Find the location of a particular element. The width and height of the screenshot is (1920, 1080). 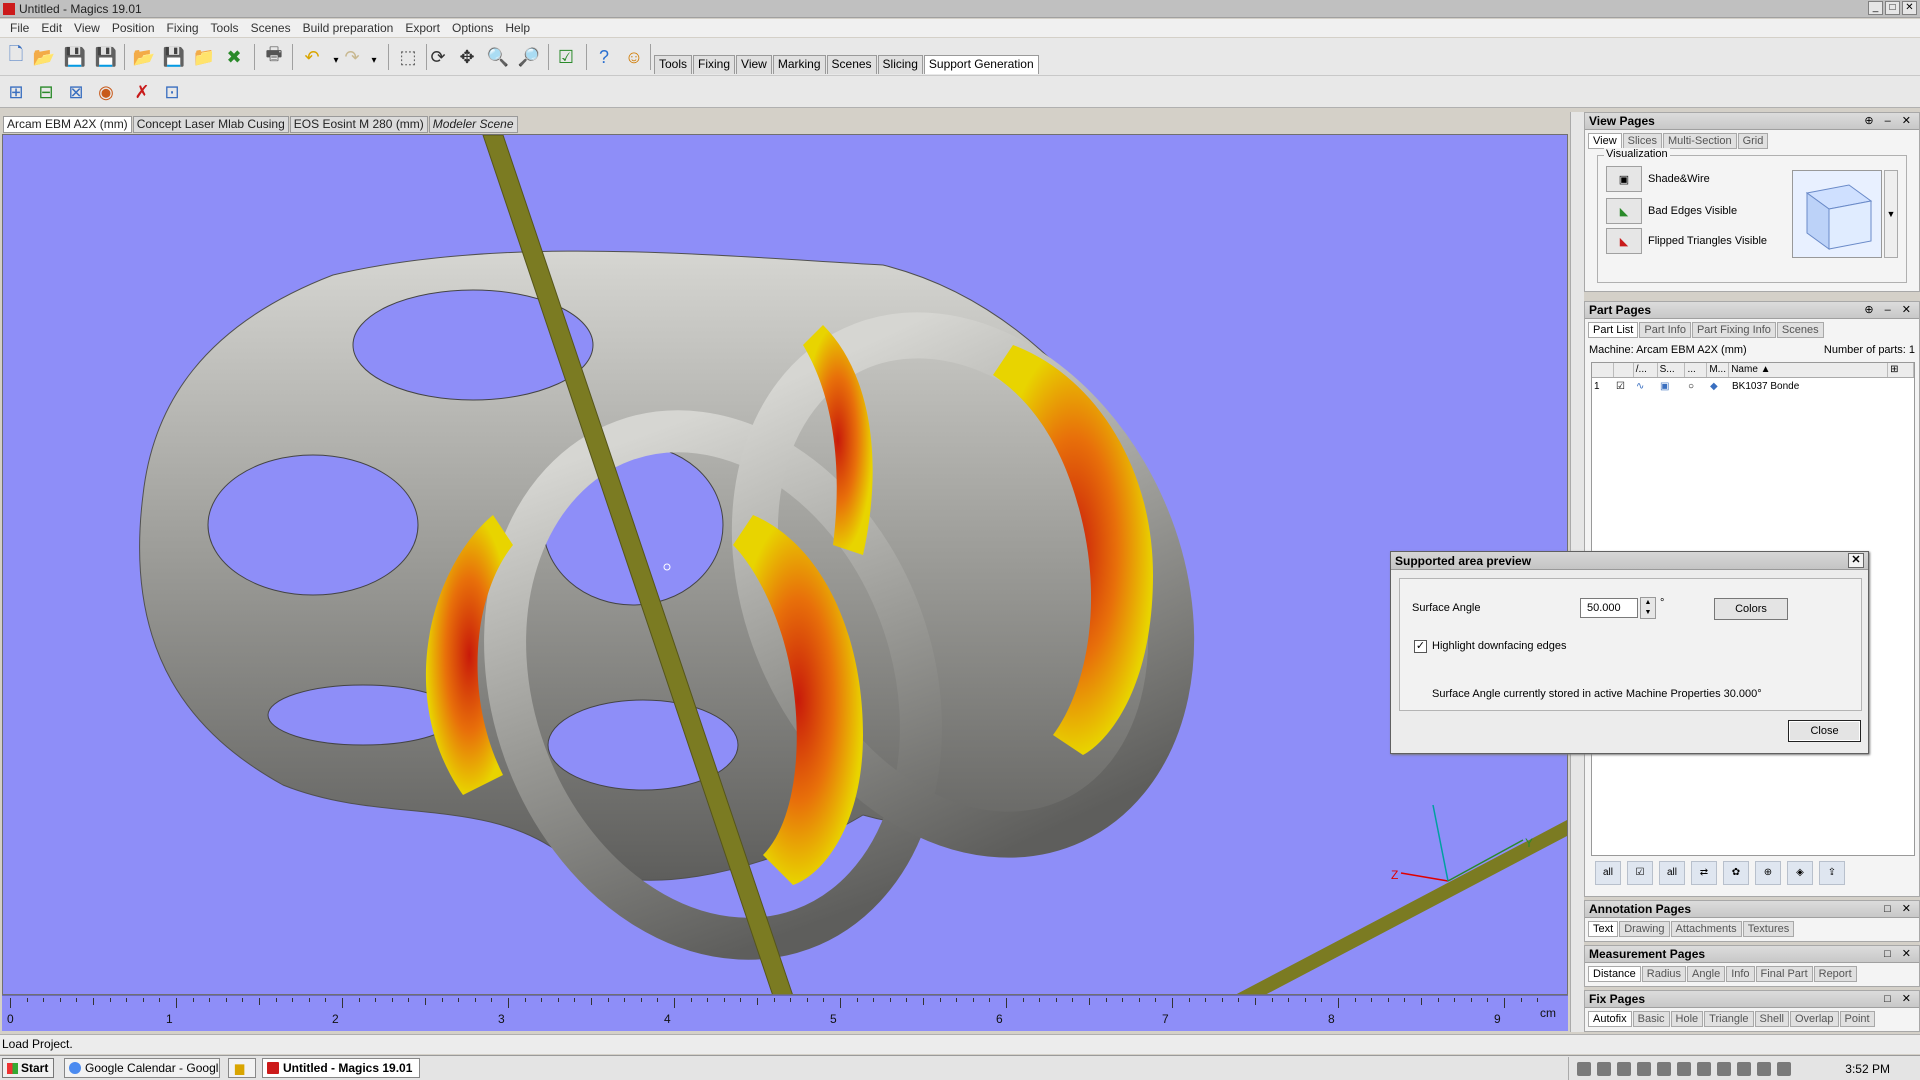

move-part-icon: ⊕ is located at coordinates (1768, 873).